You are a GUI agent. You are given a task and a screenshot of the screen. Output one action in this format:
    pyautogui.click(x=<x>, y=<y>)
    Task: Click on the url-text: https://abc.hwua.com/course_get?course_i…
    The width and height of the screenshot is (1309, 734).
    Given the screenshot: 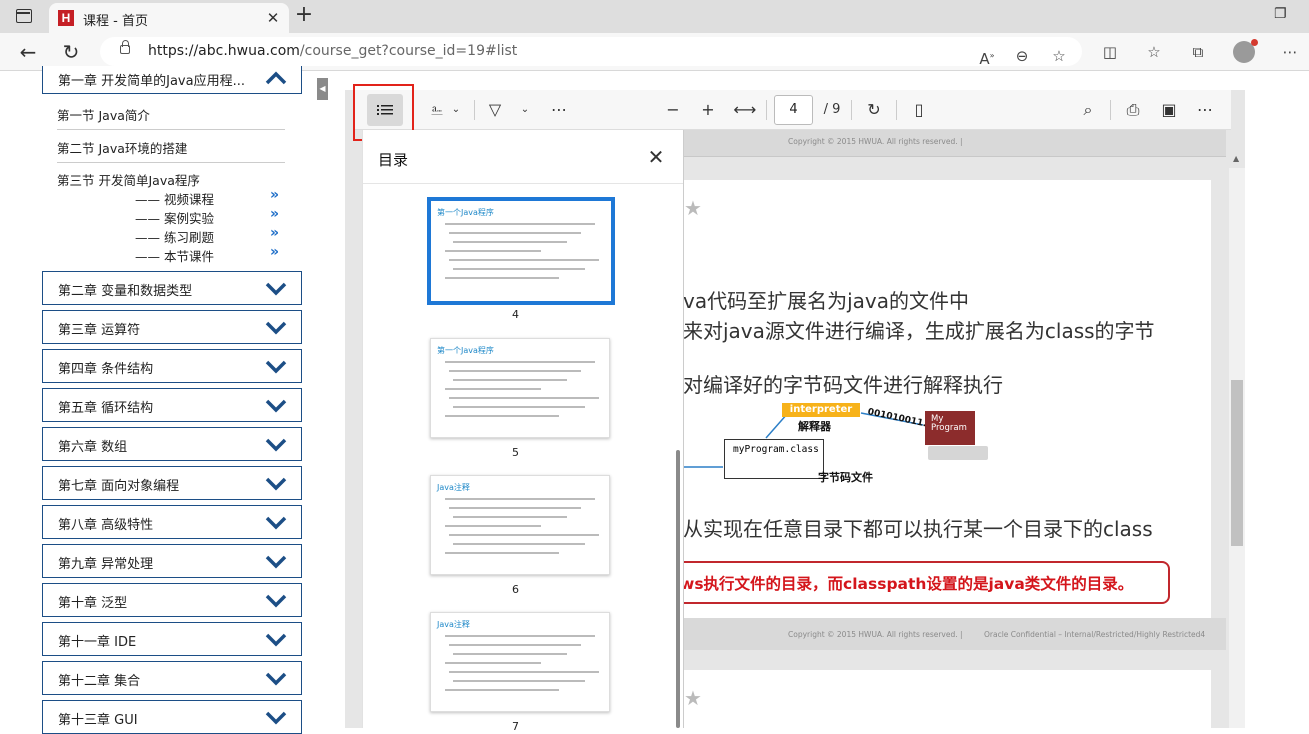 What is the action you would take?
    pyautogui.click(x=332, y=51)
    